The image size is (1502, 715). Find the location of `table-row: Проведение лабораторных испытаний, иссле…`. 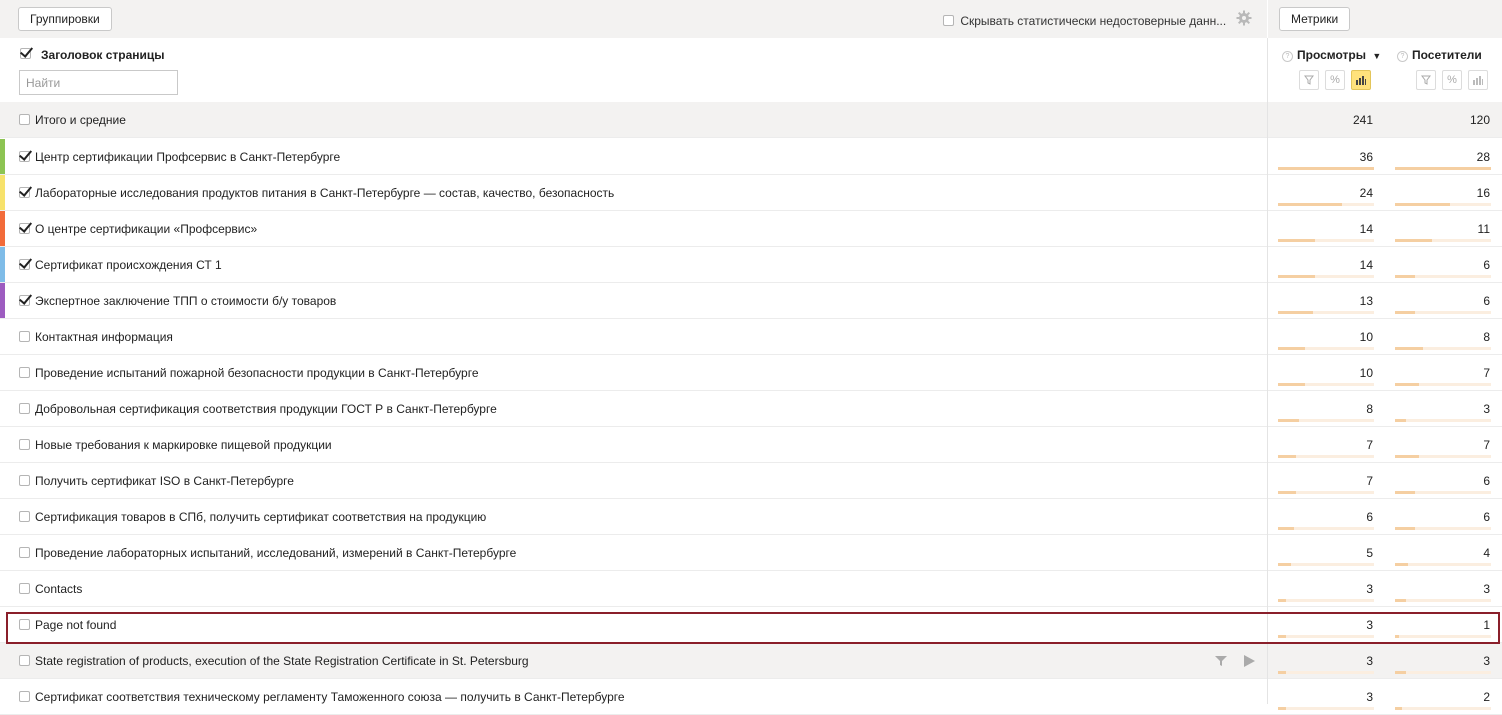

table-row: Проведение лабораторных испытаний, иссле… is located at coordinates (751, 553).